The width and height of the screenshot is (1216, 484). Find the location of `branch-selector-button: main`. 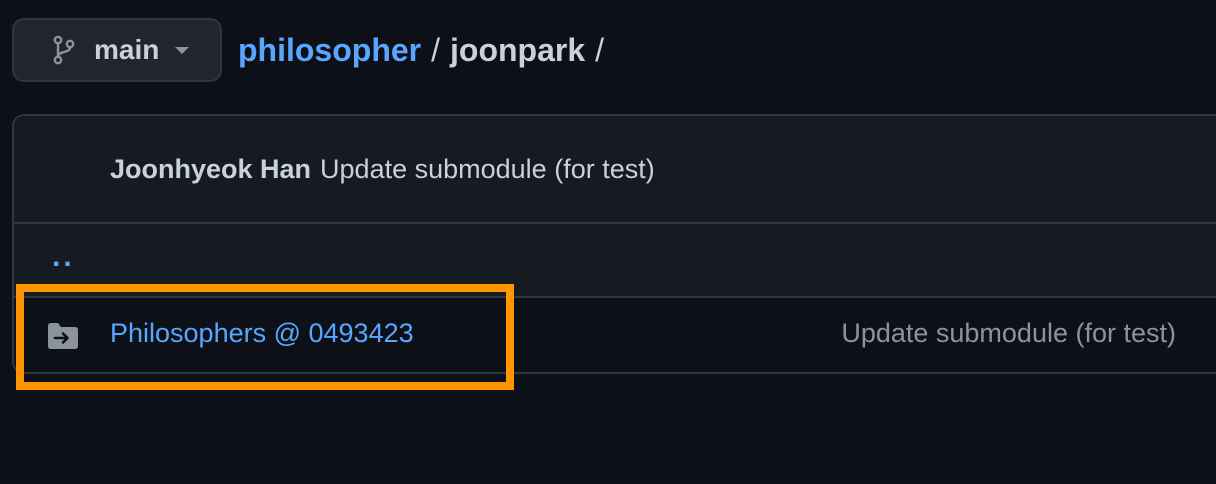

branch-selector-button: main is located at coordinates (117, 50).